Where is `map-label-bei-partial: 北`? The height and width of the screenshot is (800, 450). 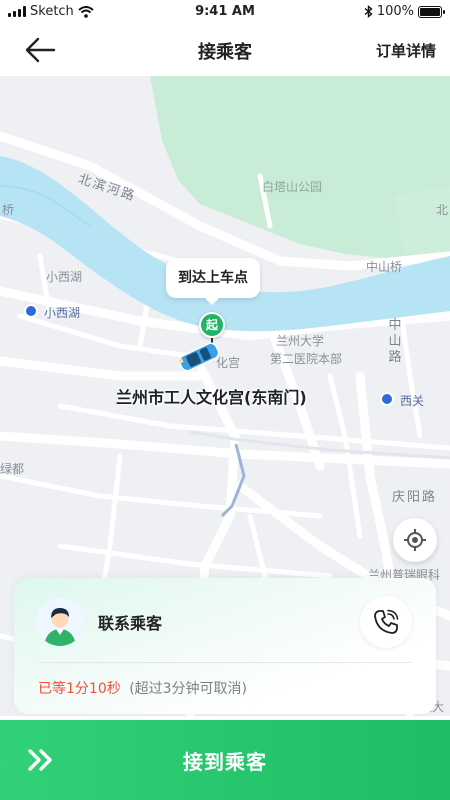 map-label-bei-partial: 北 is located at coordinates (442, 210).